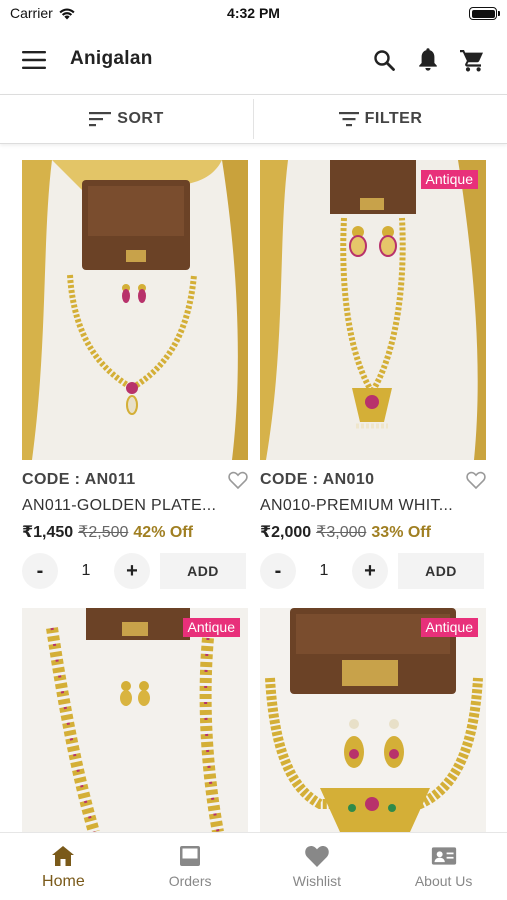  What do you see at coordinates (341, 532) in the screenshot?
I see `original-price: ₹3,000` at bounding box center [341, 532].